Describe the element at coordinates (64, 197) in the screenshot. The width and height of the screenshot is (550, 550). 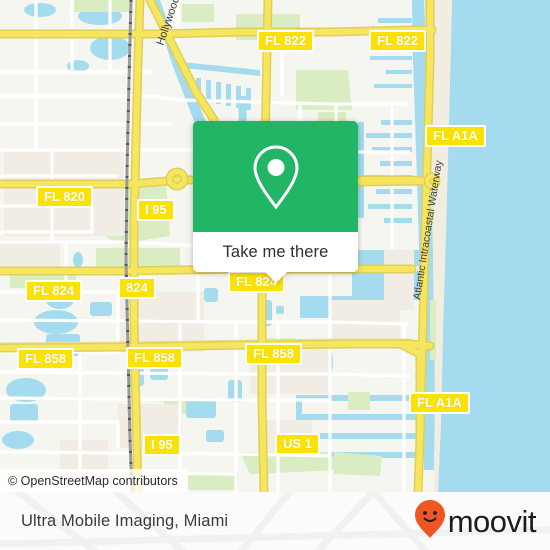
I see `highway-shield: FL 820` at that location.